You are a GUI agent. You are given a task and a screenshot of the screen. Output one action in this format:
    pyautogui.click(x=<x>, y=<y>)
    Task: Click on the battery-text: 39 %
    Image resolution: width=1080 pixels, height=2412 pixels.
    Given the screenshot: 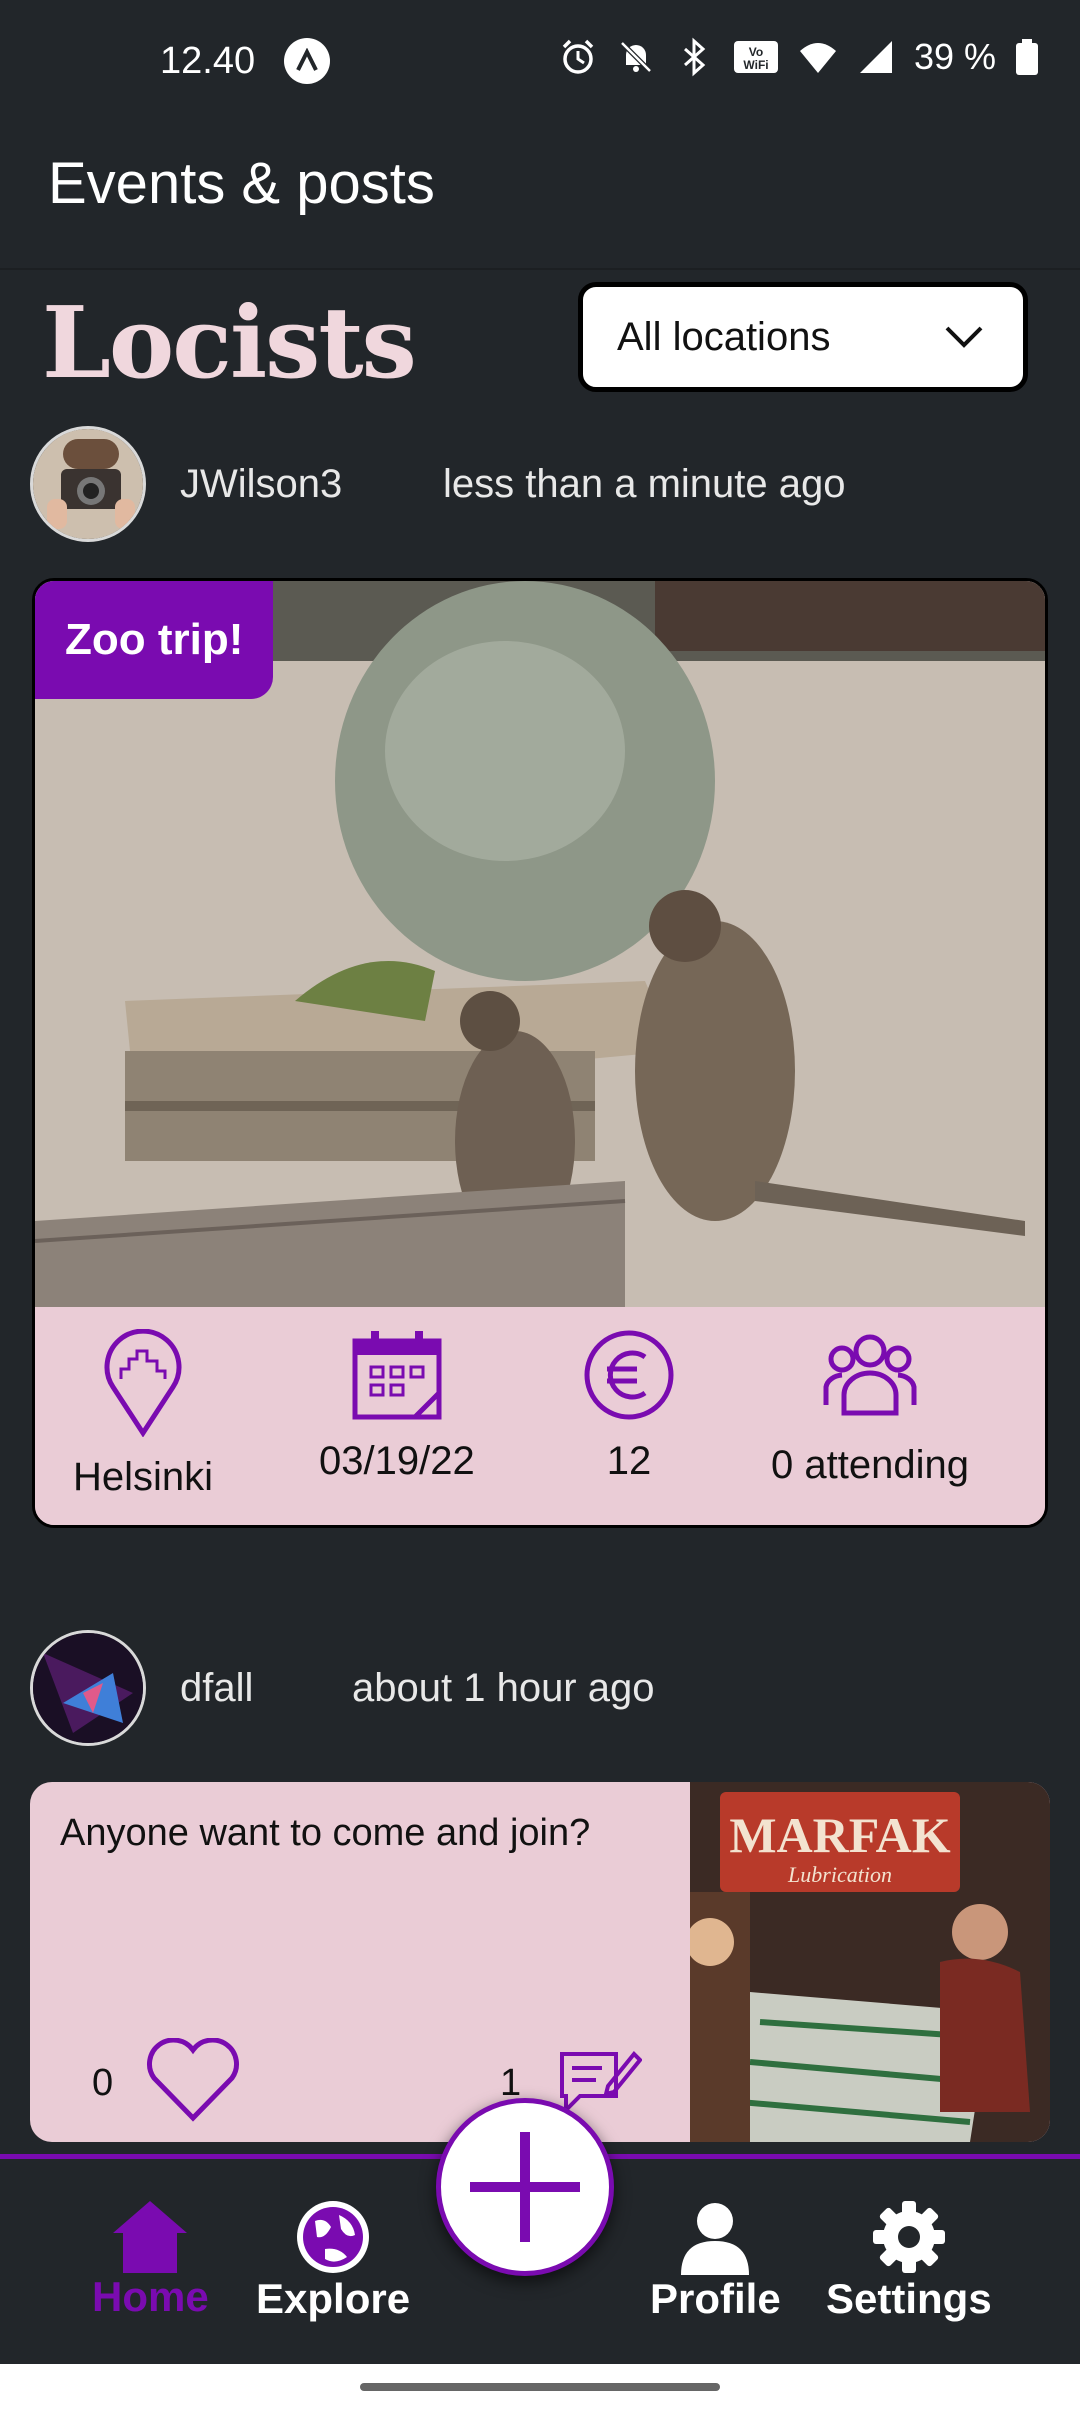 What is the action you would take?
    pyautogui.click(x=954, y=56)
    